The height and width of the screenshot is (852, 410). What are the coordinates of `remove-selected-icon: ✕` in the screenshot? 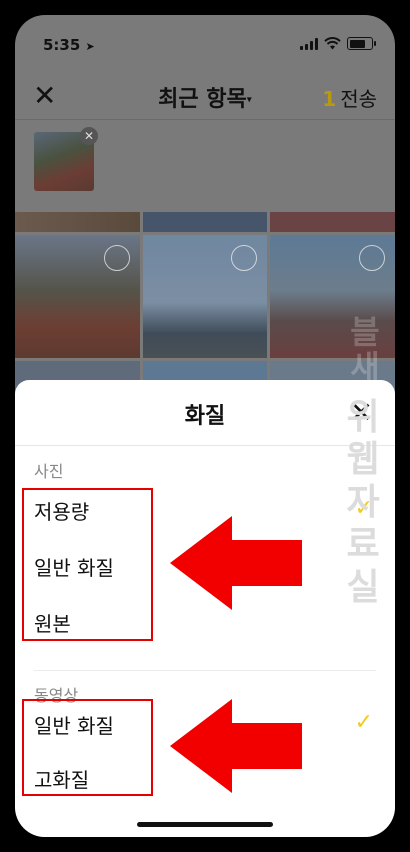 It's located at (89, 136).